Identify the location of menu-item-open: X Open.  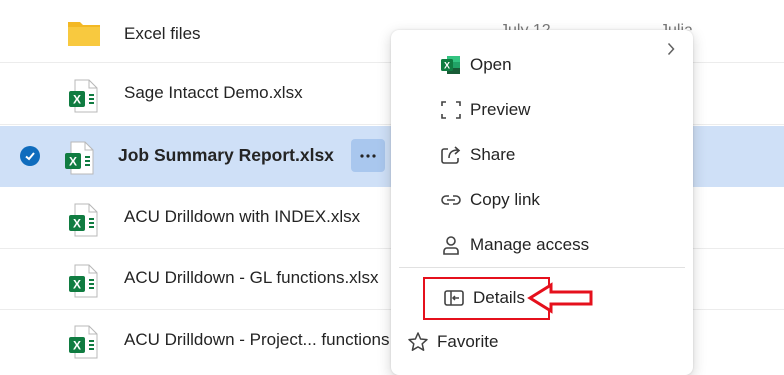
(542, 63).